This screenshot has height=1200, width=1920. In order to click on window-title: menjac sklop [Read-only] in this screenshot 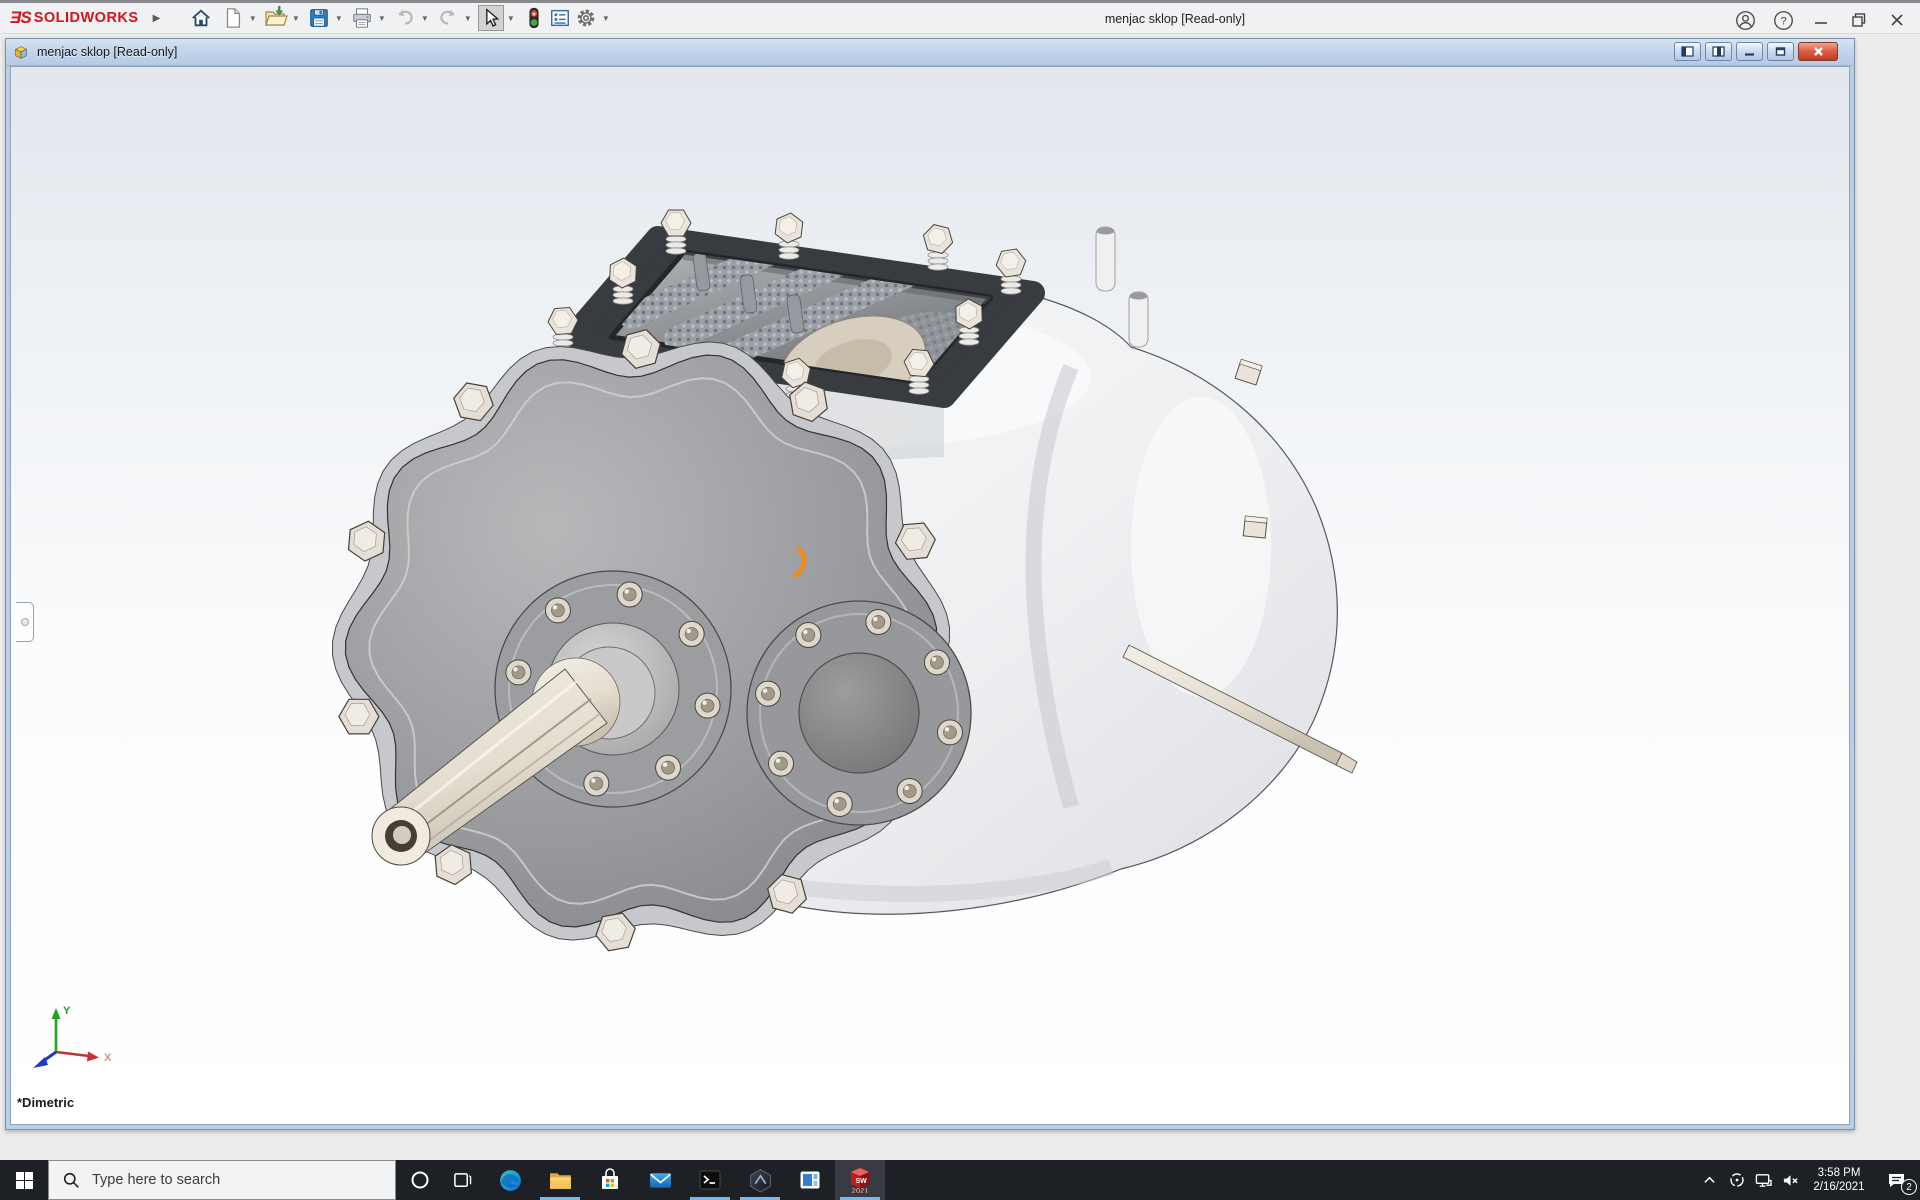, I will do `click(1175, 19)`.